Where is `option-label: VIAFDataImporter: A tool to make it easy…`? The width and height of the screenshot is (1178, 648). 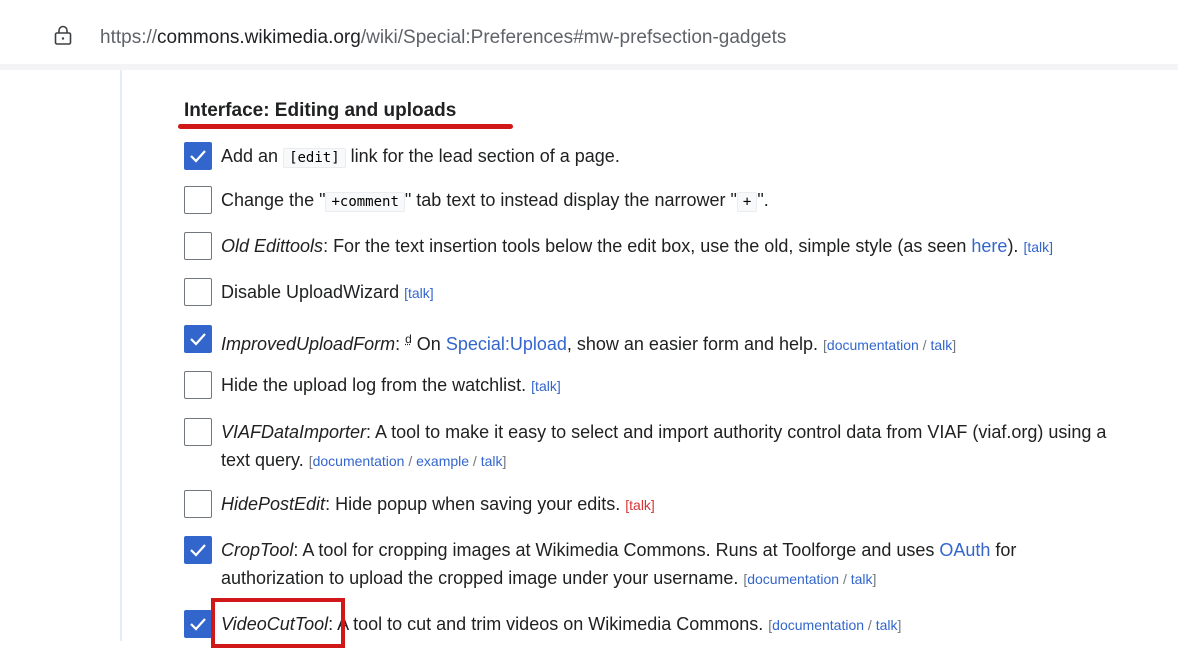 option-label: VIAFDataImporter: A tool to make it easy… is located at coordinates (671, 446).